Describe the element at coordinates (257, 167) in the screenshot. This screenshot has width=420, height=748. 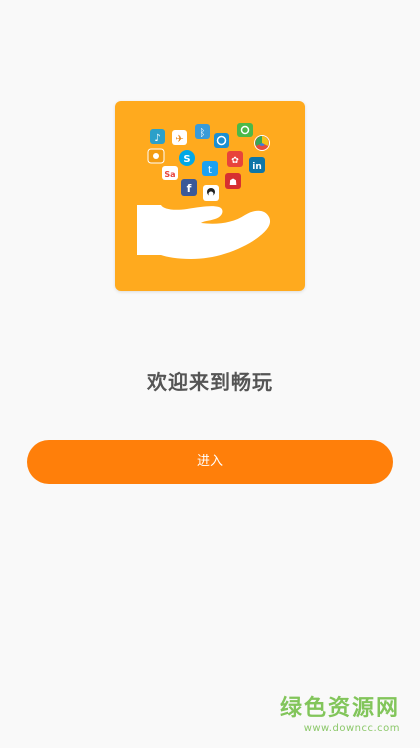
I see `svg-text: in` at that location.